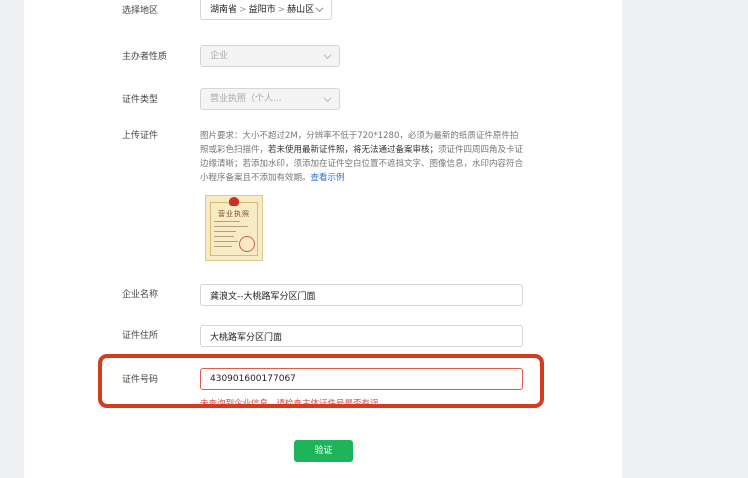 The height and width of the screenshot is (478, 748). I want to click on cert-address-input, so click(361, 336).